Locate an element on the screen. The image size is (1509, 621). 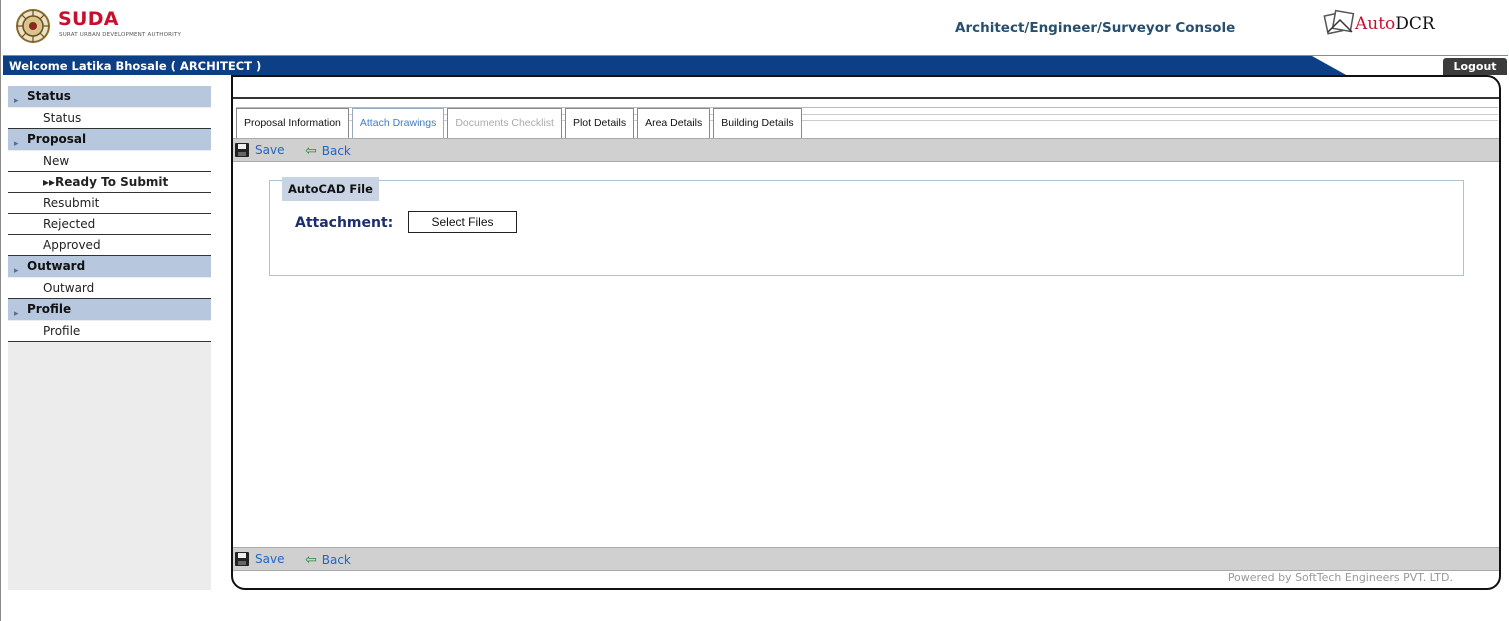
fieldset-legend: AutoCAD File is located at coordinates (330, 189).